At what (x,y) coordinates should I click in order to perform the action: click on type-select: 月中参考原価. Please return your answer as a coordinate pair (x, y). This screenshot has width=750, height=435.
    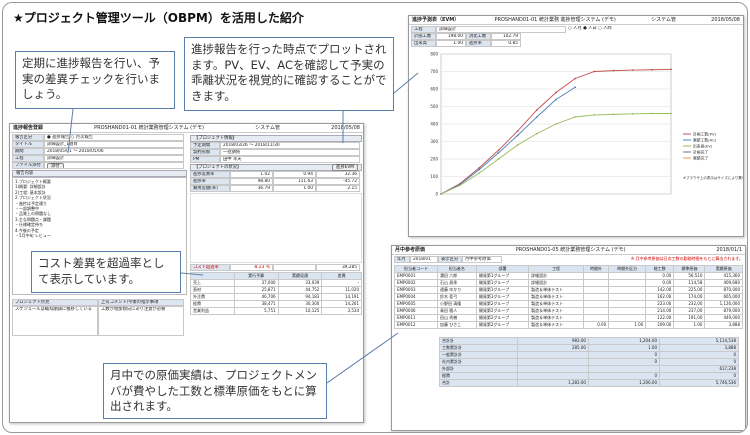
    Looking at the image, I should click on (482, 259).